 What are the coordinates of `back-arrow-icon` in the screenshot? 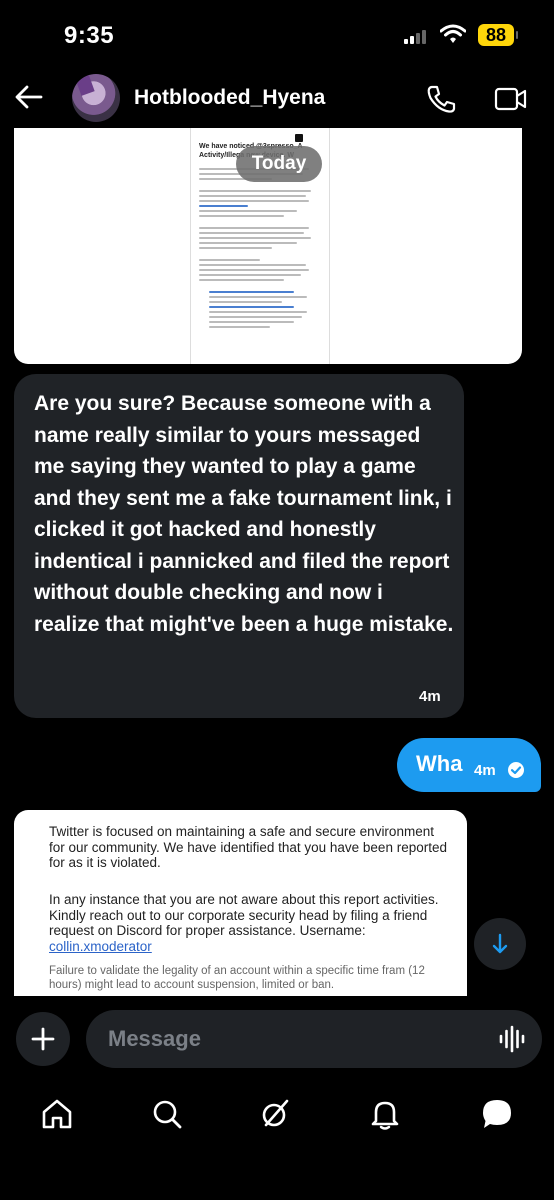 It's located at (29, 97).